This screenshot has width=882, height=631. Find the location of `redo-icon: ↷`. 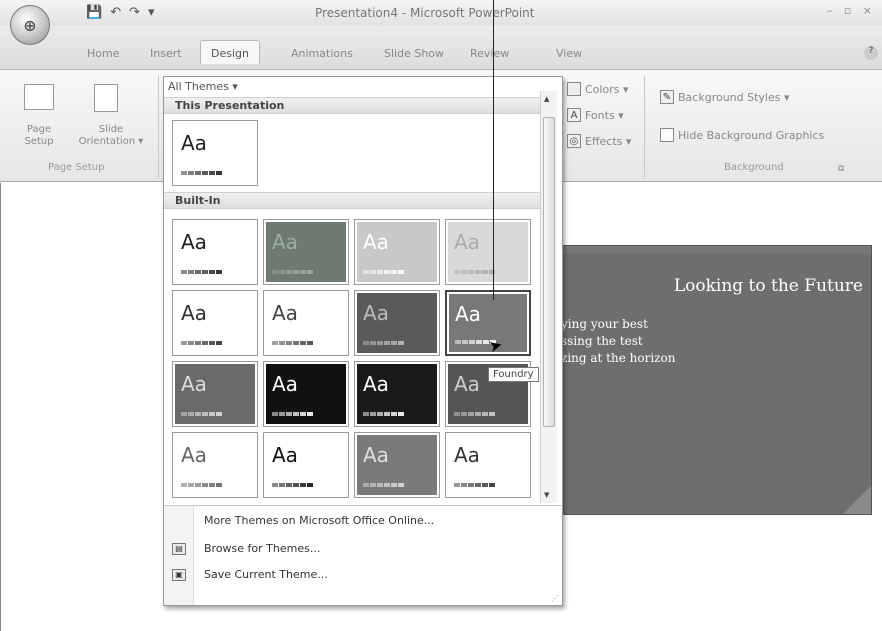

redo-icon: ↷ is located at coordinates (134, 12).